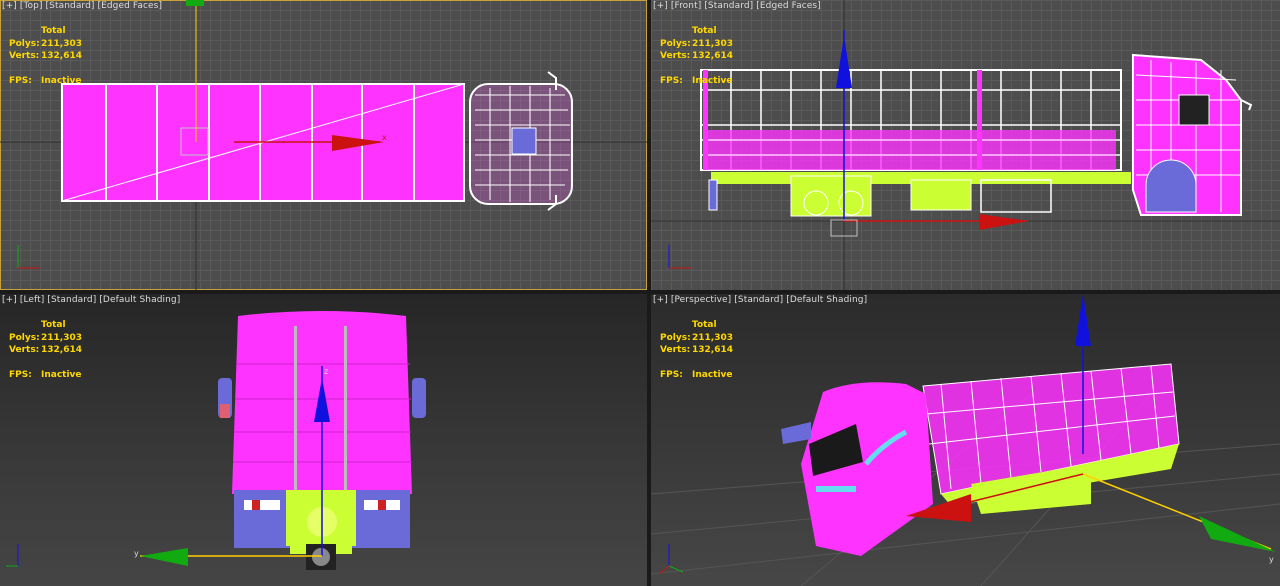 This screenshot has width=1280, height=586. I want to click on view-type-menu: [Top], so click(31, 6).